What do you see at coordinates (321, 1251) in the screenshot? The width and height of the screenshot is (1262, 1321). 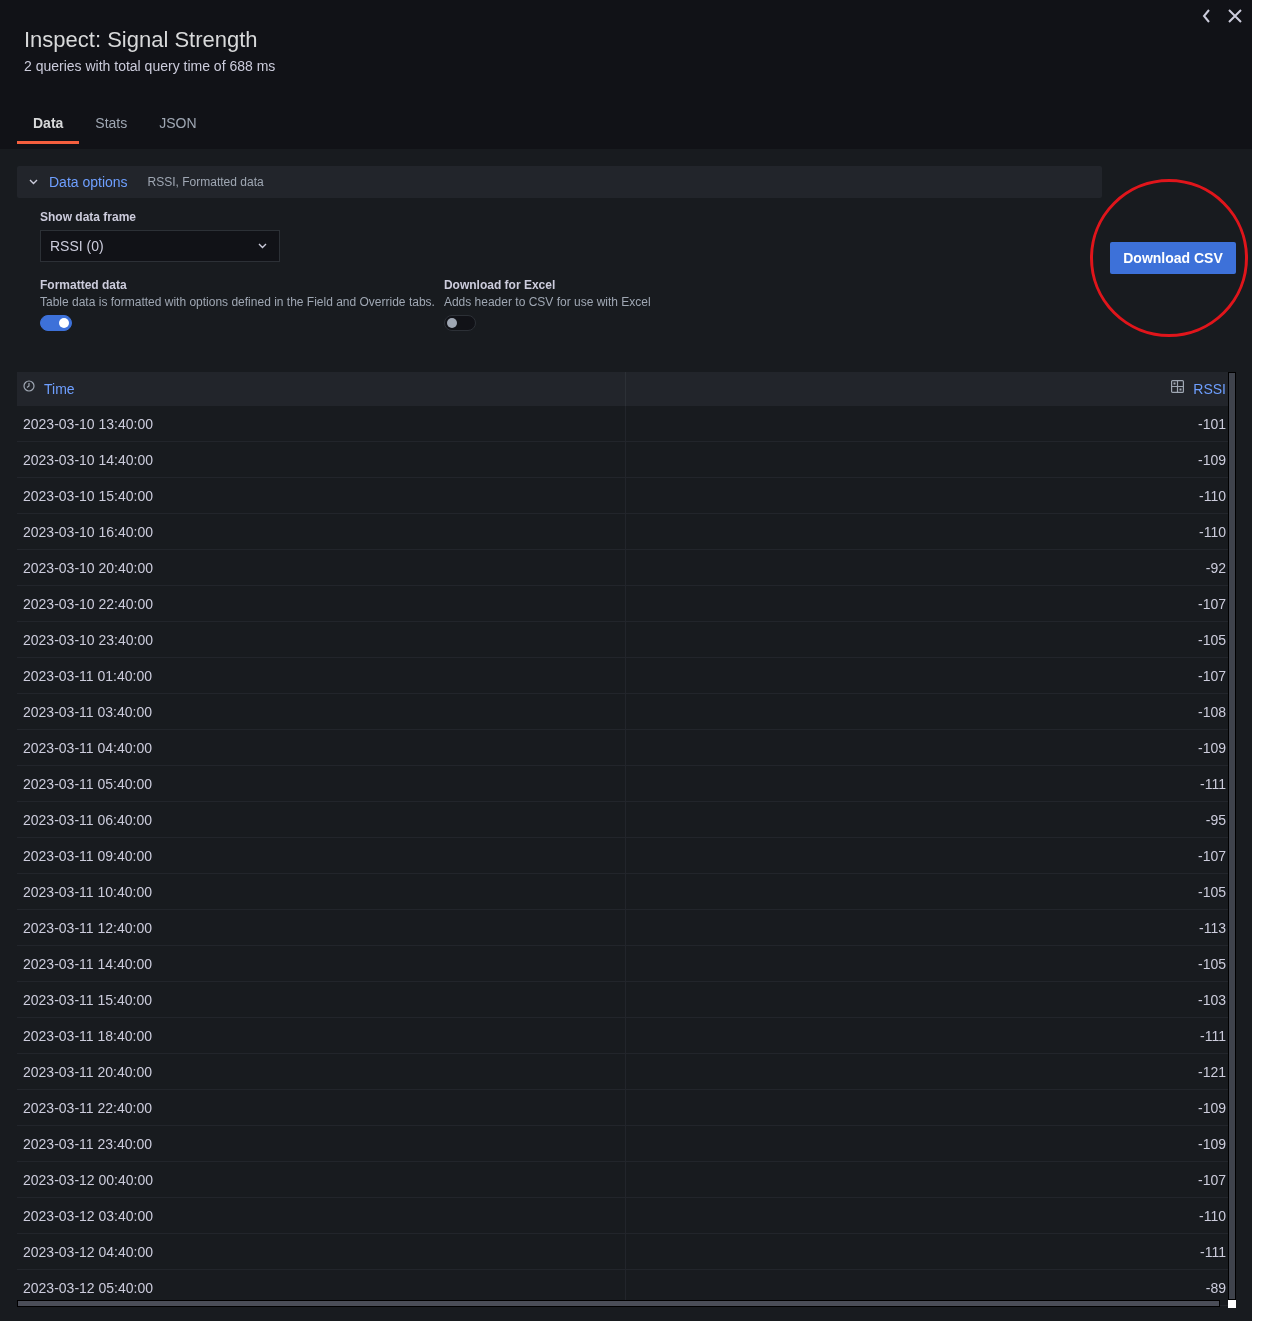 I see `table-cell: 2023-03-12 04:40:00` at bounding box center [321, 1251].